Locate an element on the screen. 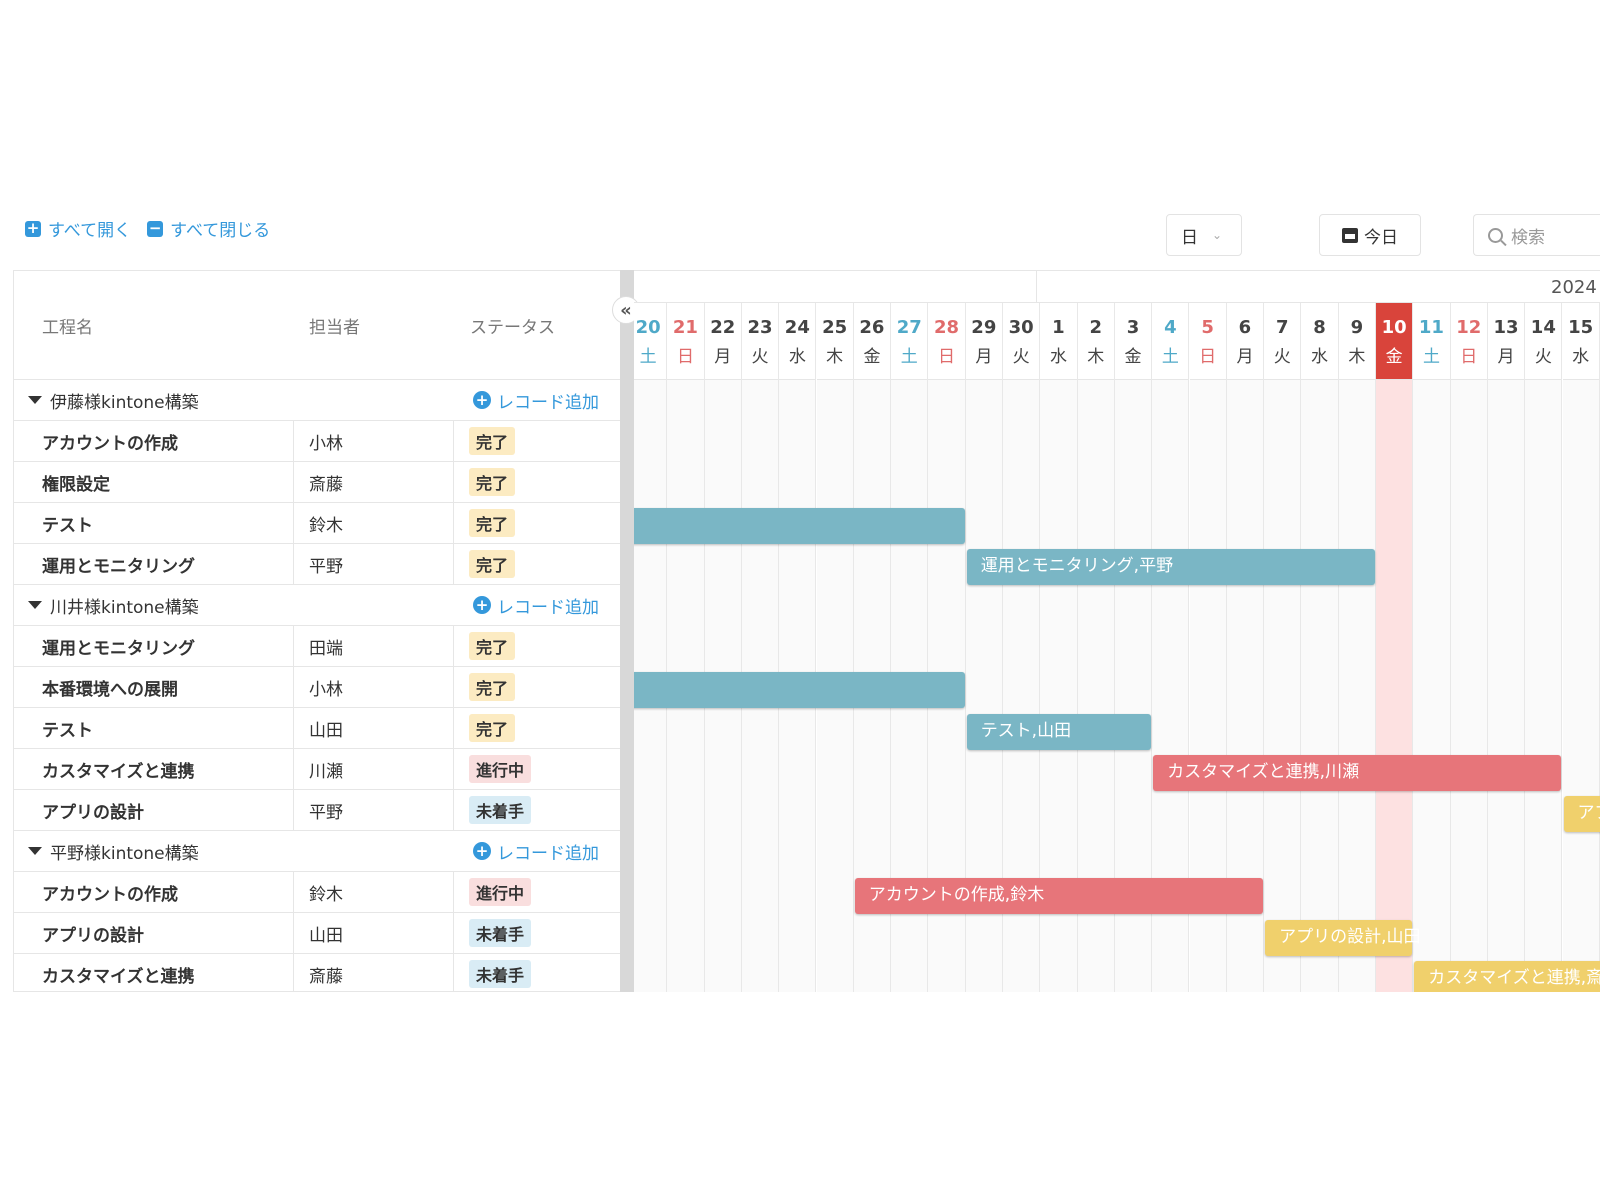 This screenshot has height=1200, width=1600. day-column: 9木 is located at coordinates (1357, 647).